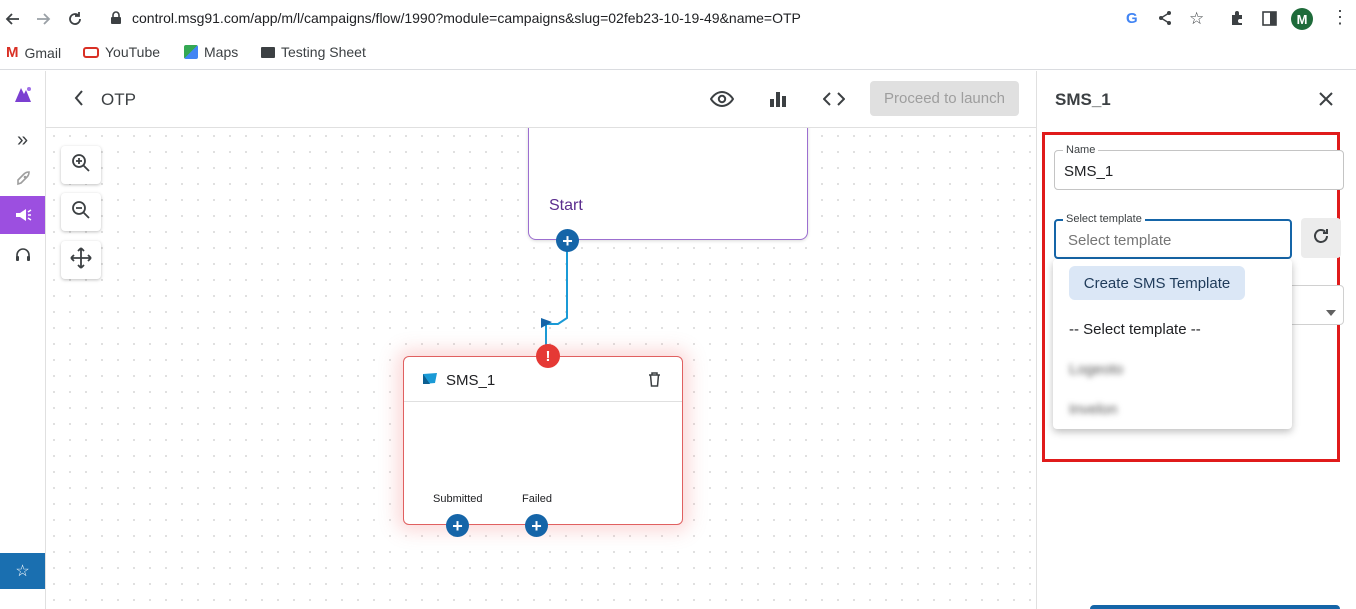 The image size is (1356, 609). I want to click on star-nav-icon: ☆, so click(22, 571).